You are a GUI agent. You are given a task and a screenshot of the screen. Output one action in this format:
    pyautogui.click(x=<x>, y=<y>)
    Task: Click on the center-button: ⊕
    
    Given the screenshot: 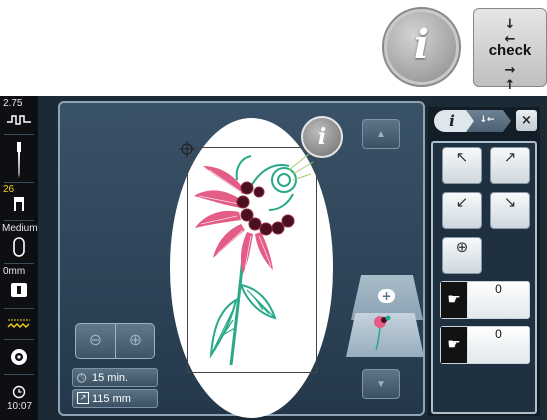 What is the action you would take?
    pyautogui.click(x=462, y=255)
    